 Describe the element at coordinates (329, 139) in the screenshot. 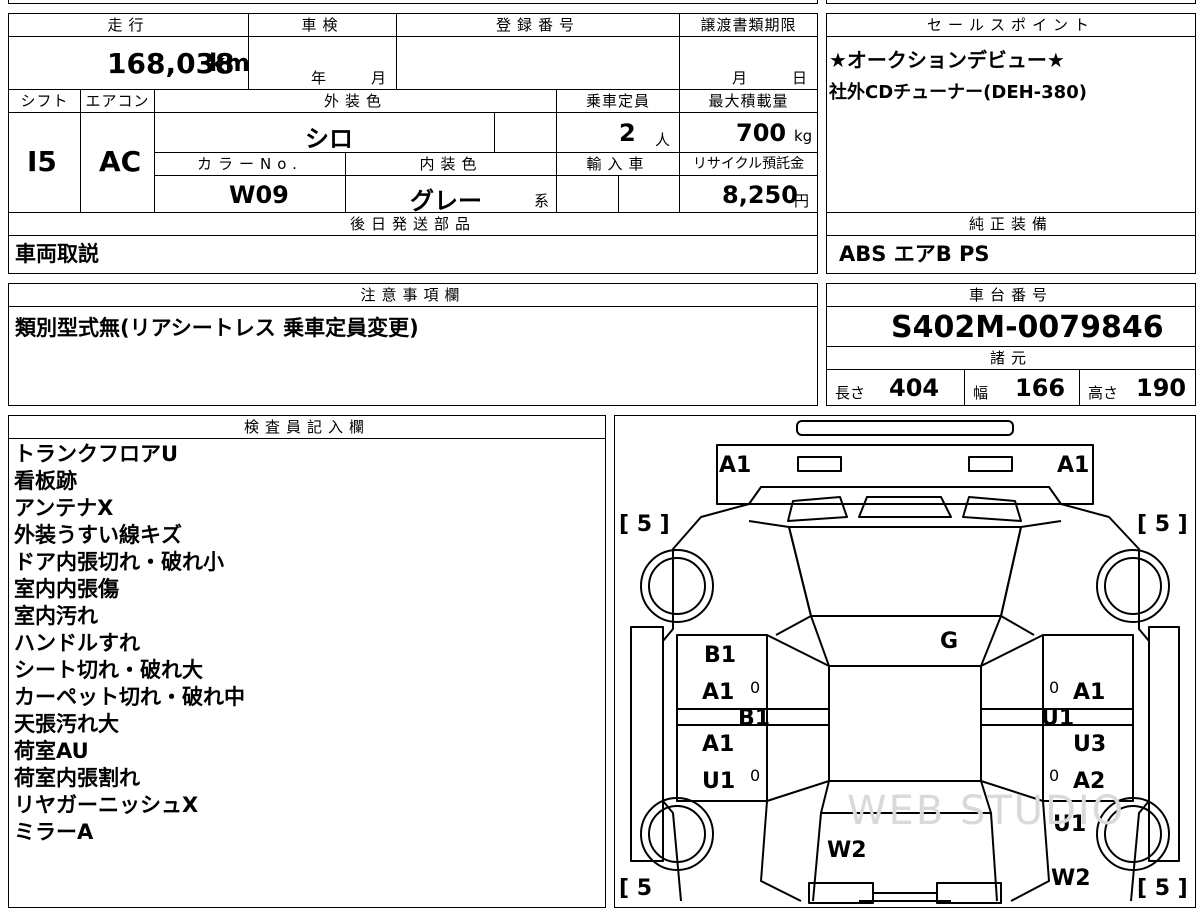

I see `exterior-color-value: シロ` at that location.